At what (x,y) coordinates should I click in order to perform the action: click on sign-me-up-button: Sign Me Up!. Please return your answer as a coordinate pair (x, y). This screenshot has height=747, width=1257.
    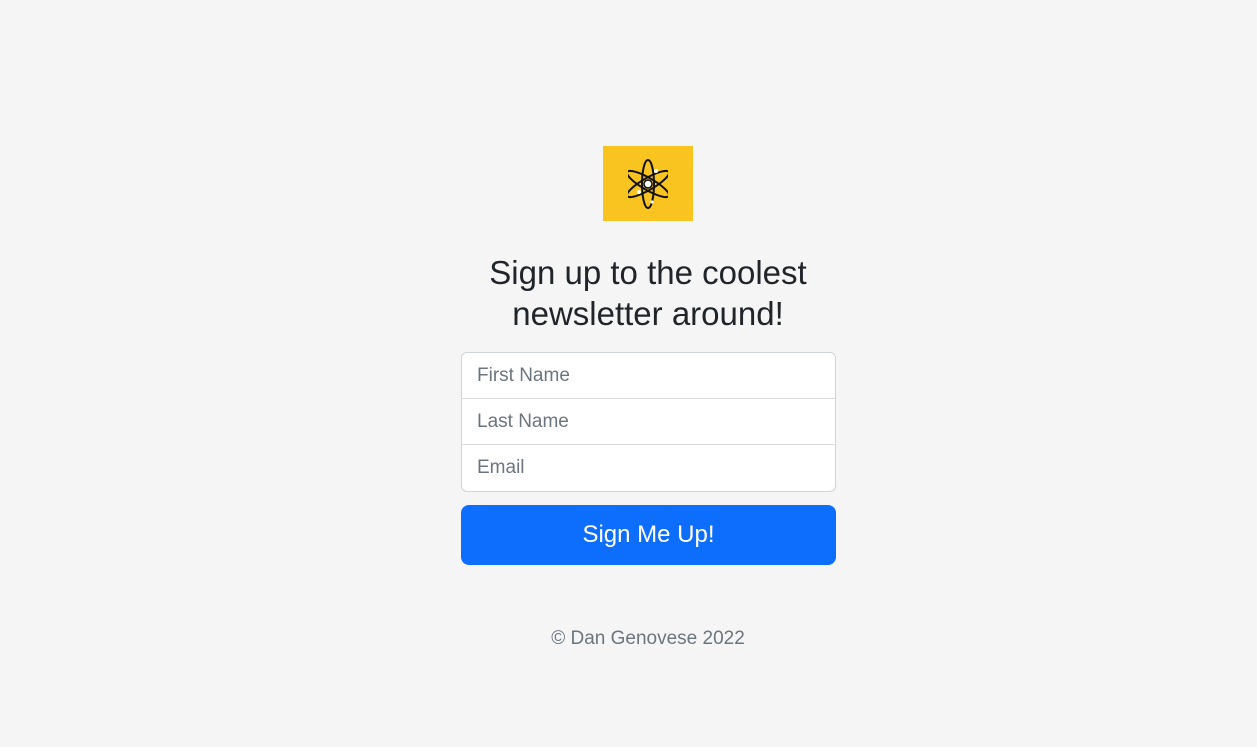
    Looking at the image, I should click on (648, 535).